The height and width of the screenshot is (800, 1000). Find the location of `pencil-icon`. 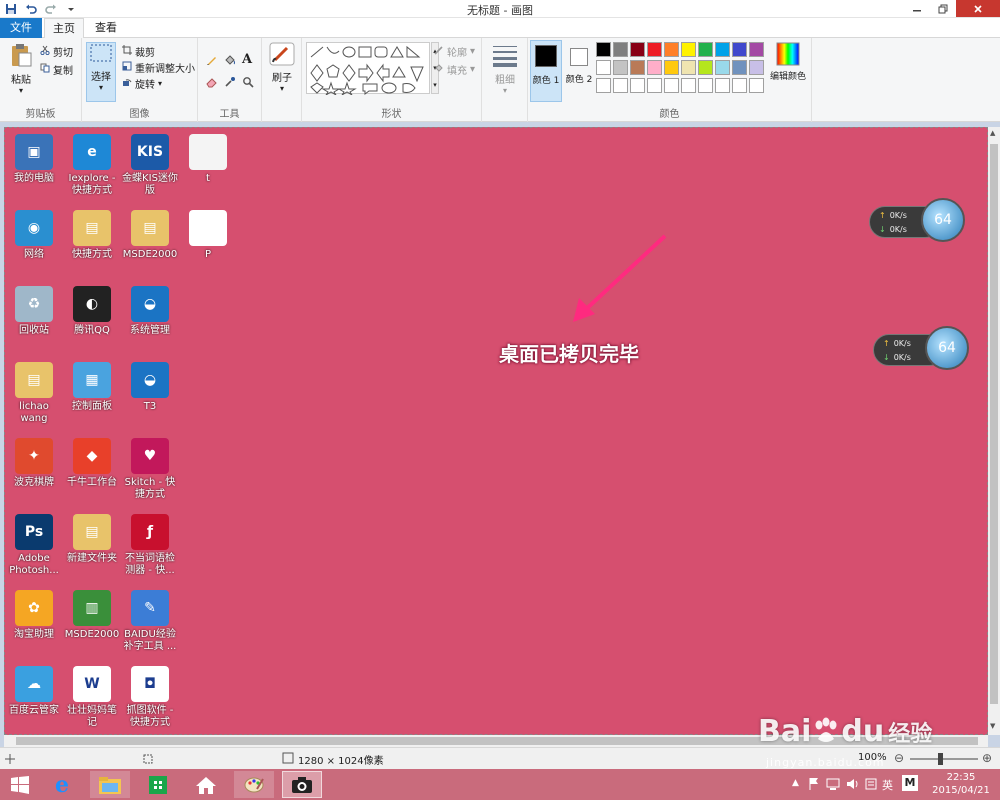

pencil-icon is located at coordinates (212, 61).